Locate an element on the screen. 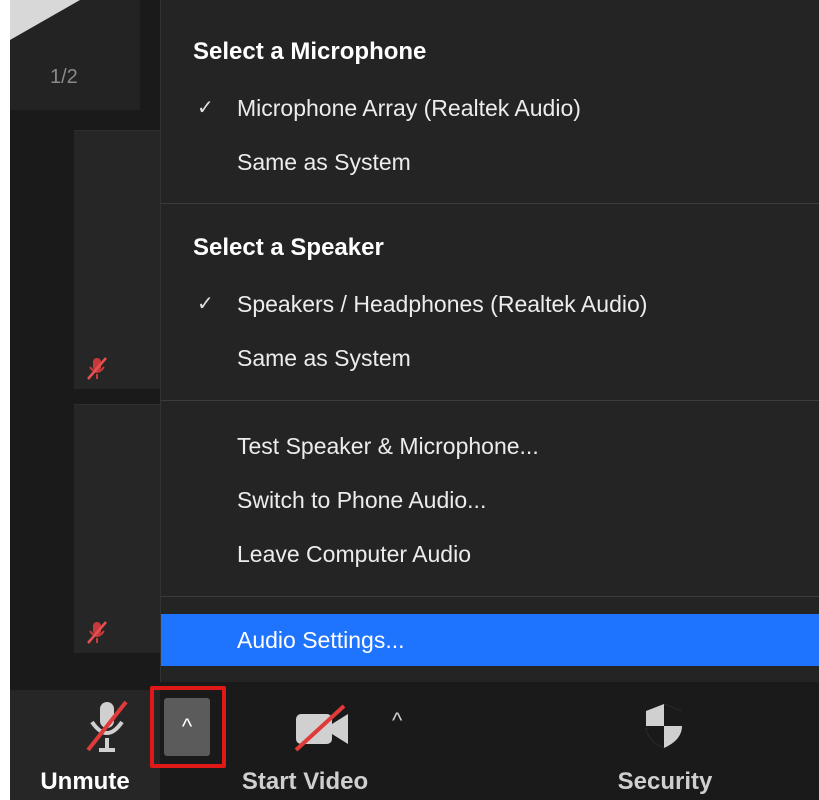 The image size is (819, 800). start-video-button: Start Video is located at coordinates (305, 745).